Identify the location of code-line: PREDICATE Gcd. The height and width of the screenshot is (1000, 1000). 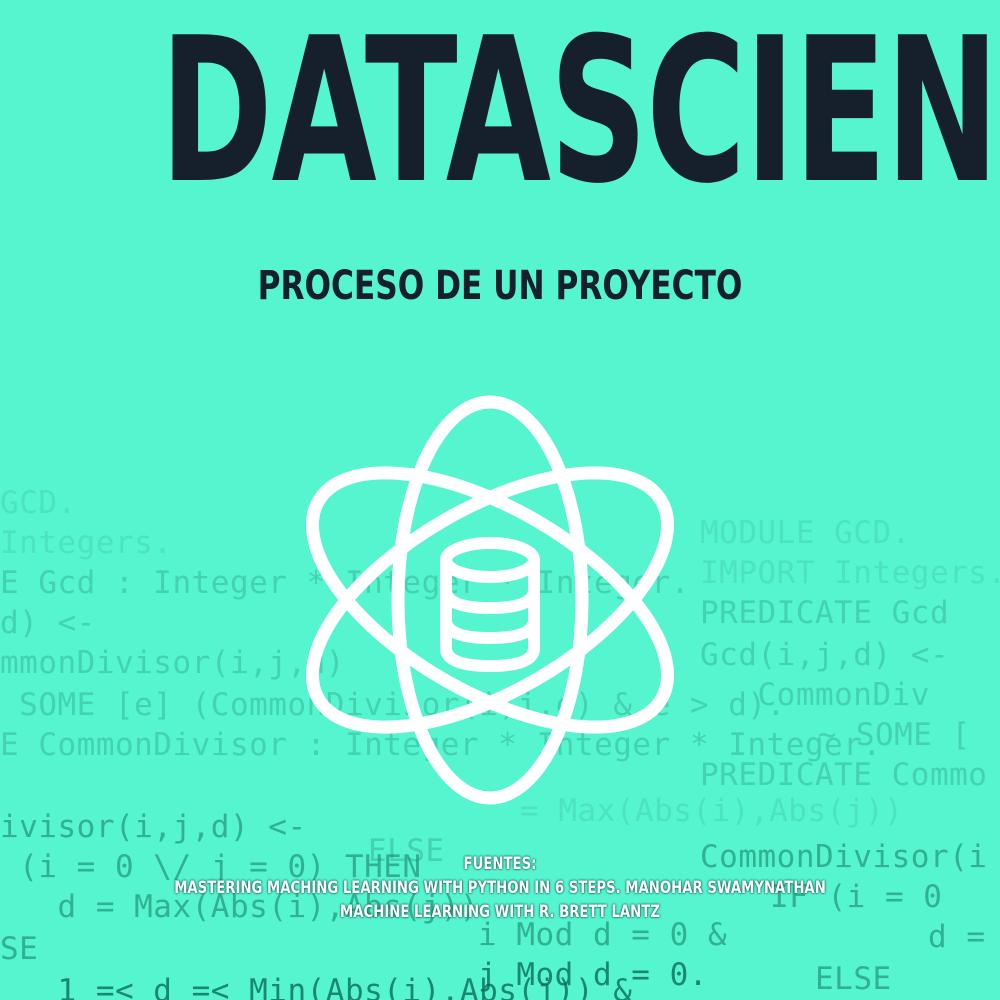
(825, 613).